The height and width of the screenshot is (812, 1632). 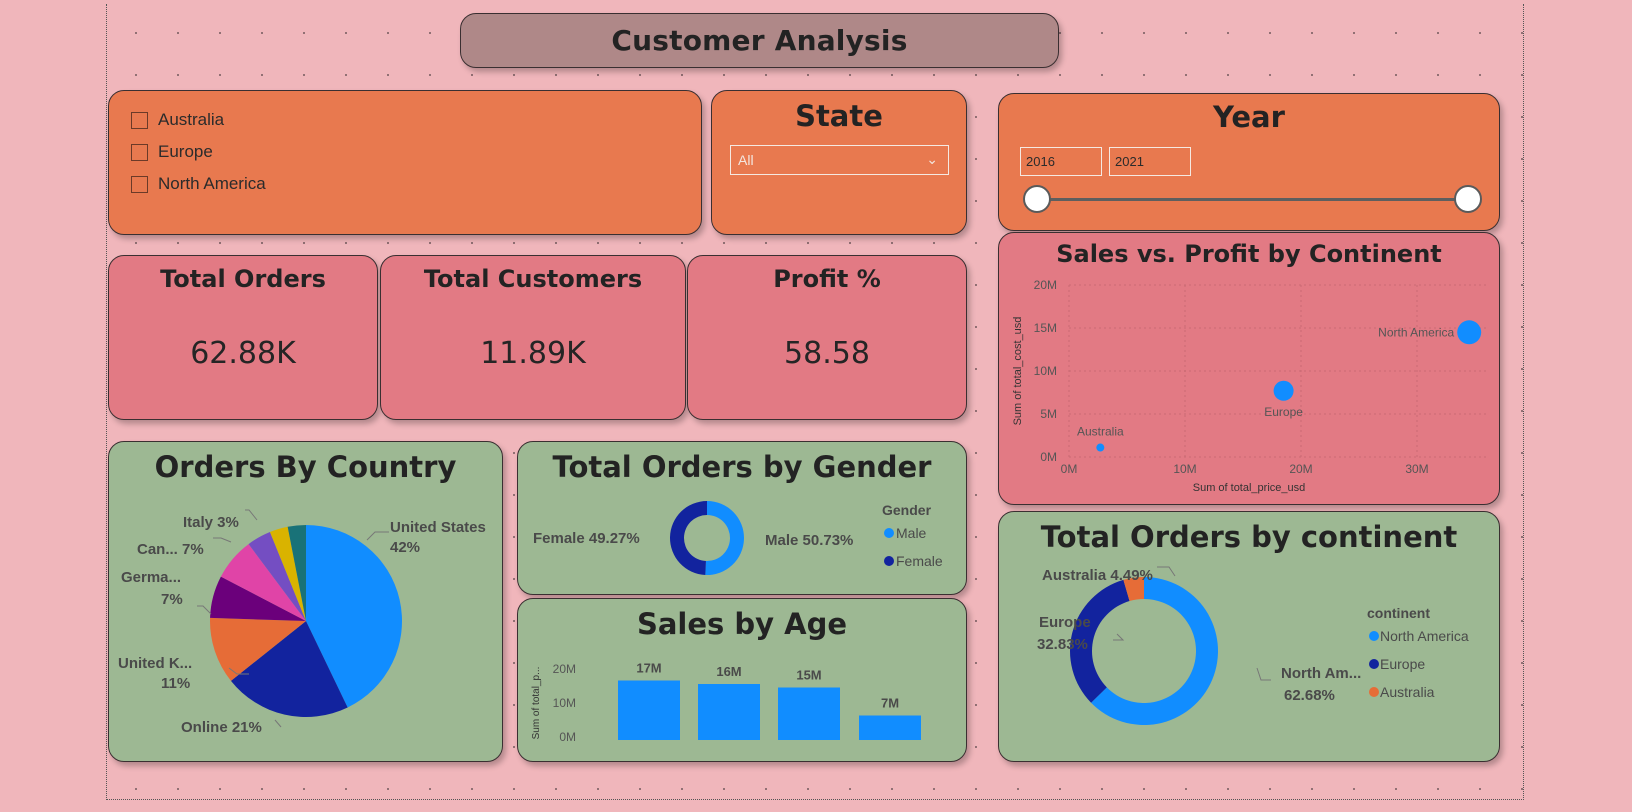 What do you see at coordinates (839, 160) in the screenshot?
I see `state-dropdown: All ⌄` at bounding box center [839, 160].